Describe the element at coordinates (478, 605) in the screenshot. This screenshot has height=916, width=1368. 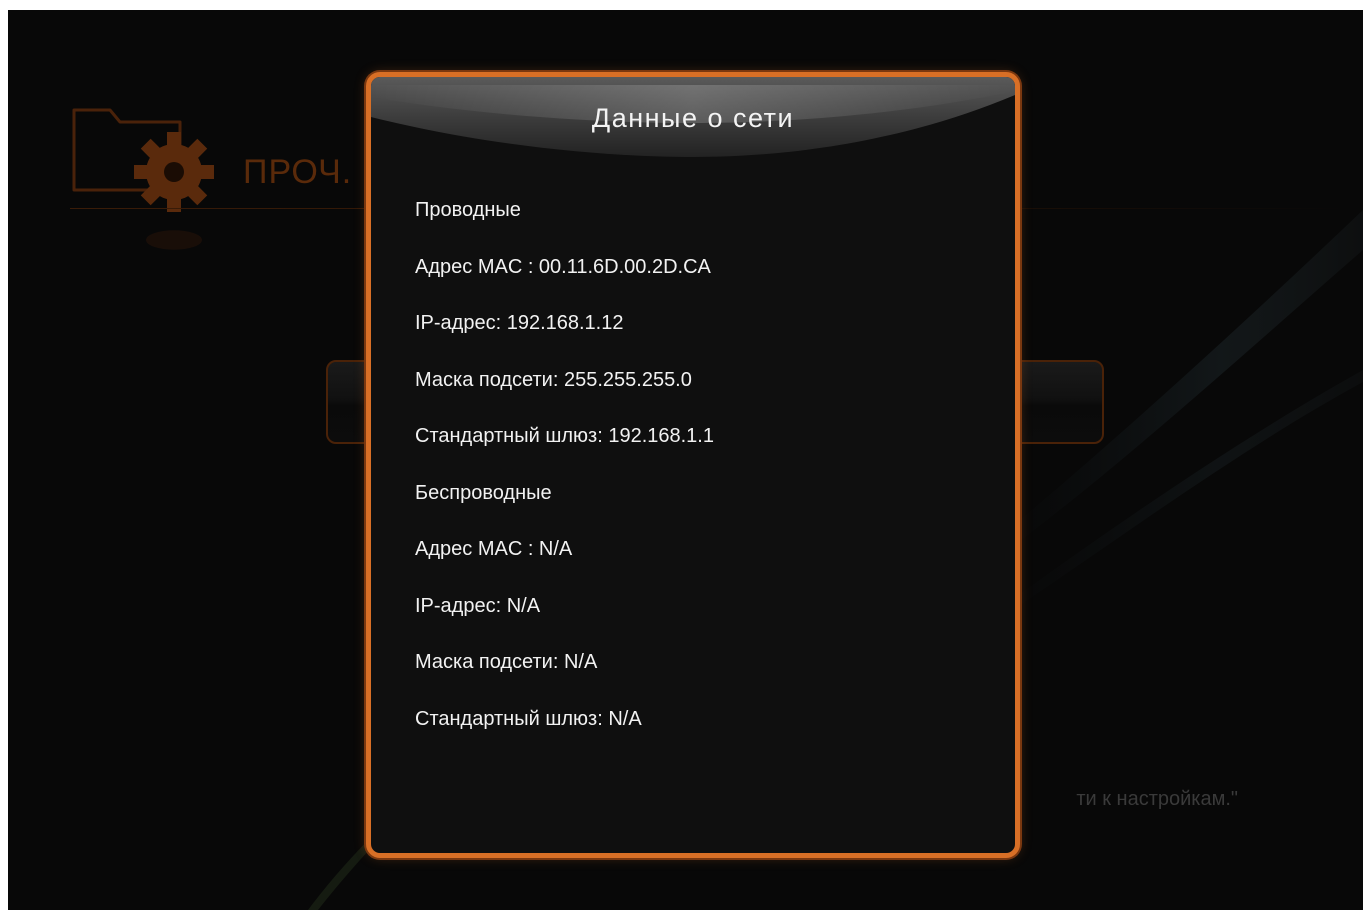
I see `wireless-ip-address: IP-адрес: N/A` at that location.